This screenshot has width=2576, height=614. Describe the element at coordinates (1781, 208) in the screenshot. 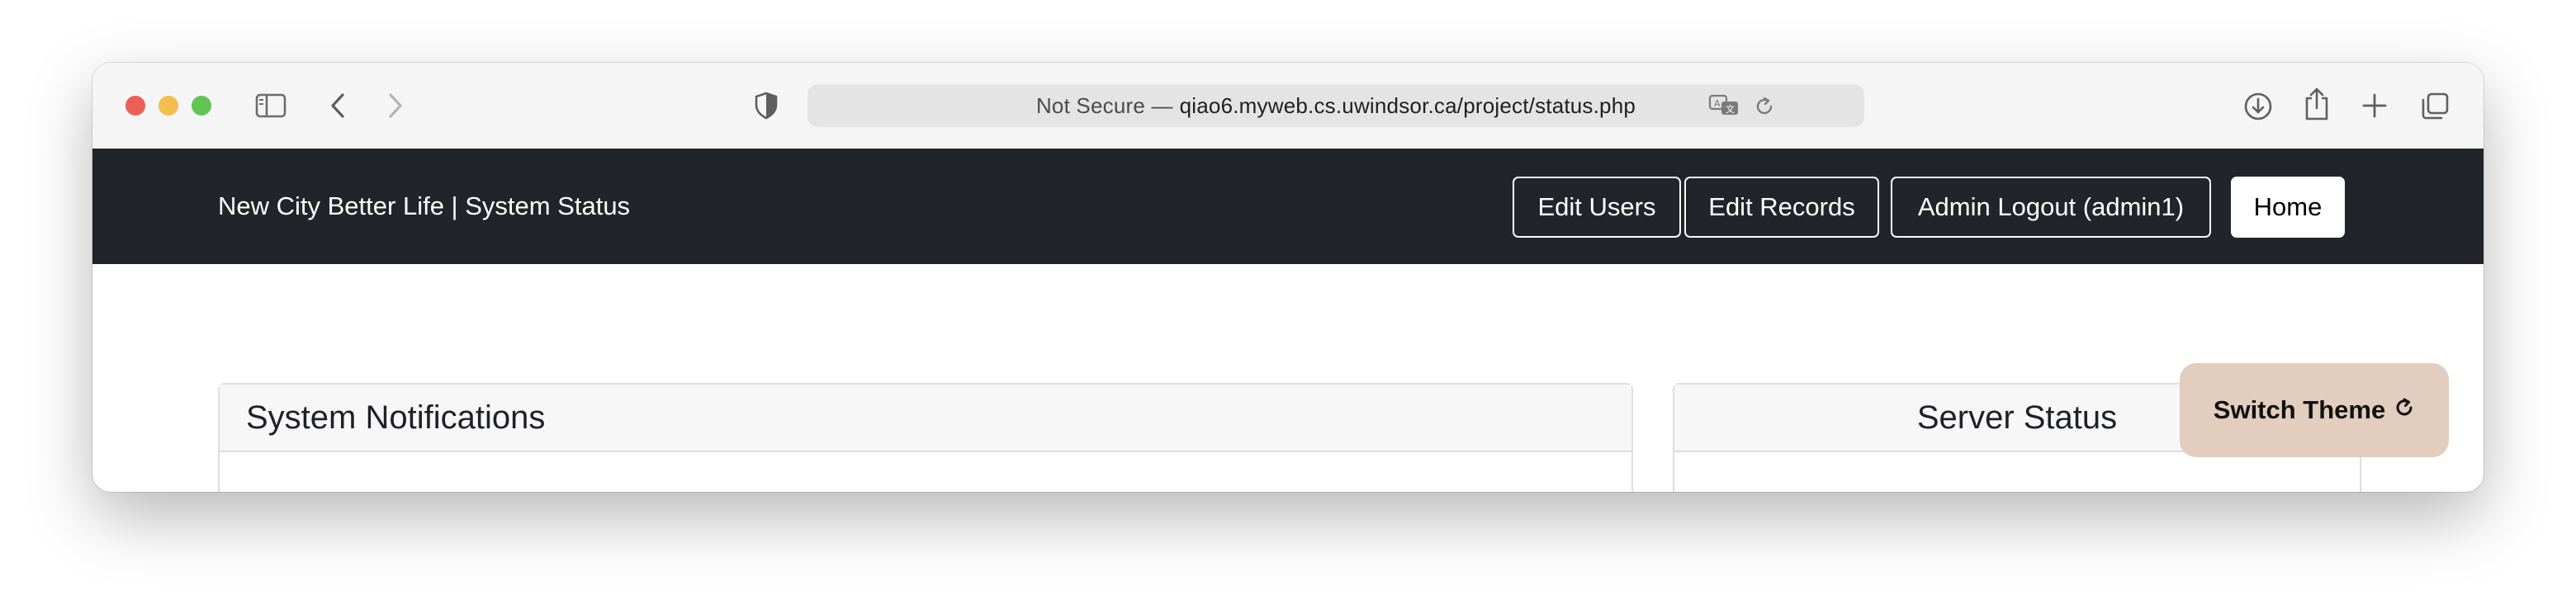

I see `edit-records-button: Edit Records` at that location.